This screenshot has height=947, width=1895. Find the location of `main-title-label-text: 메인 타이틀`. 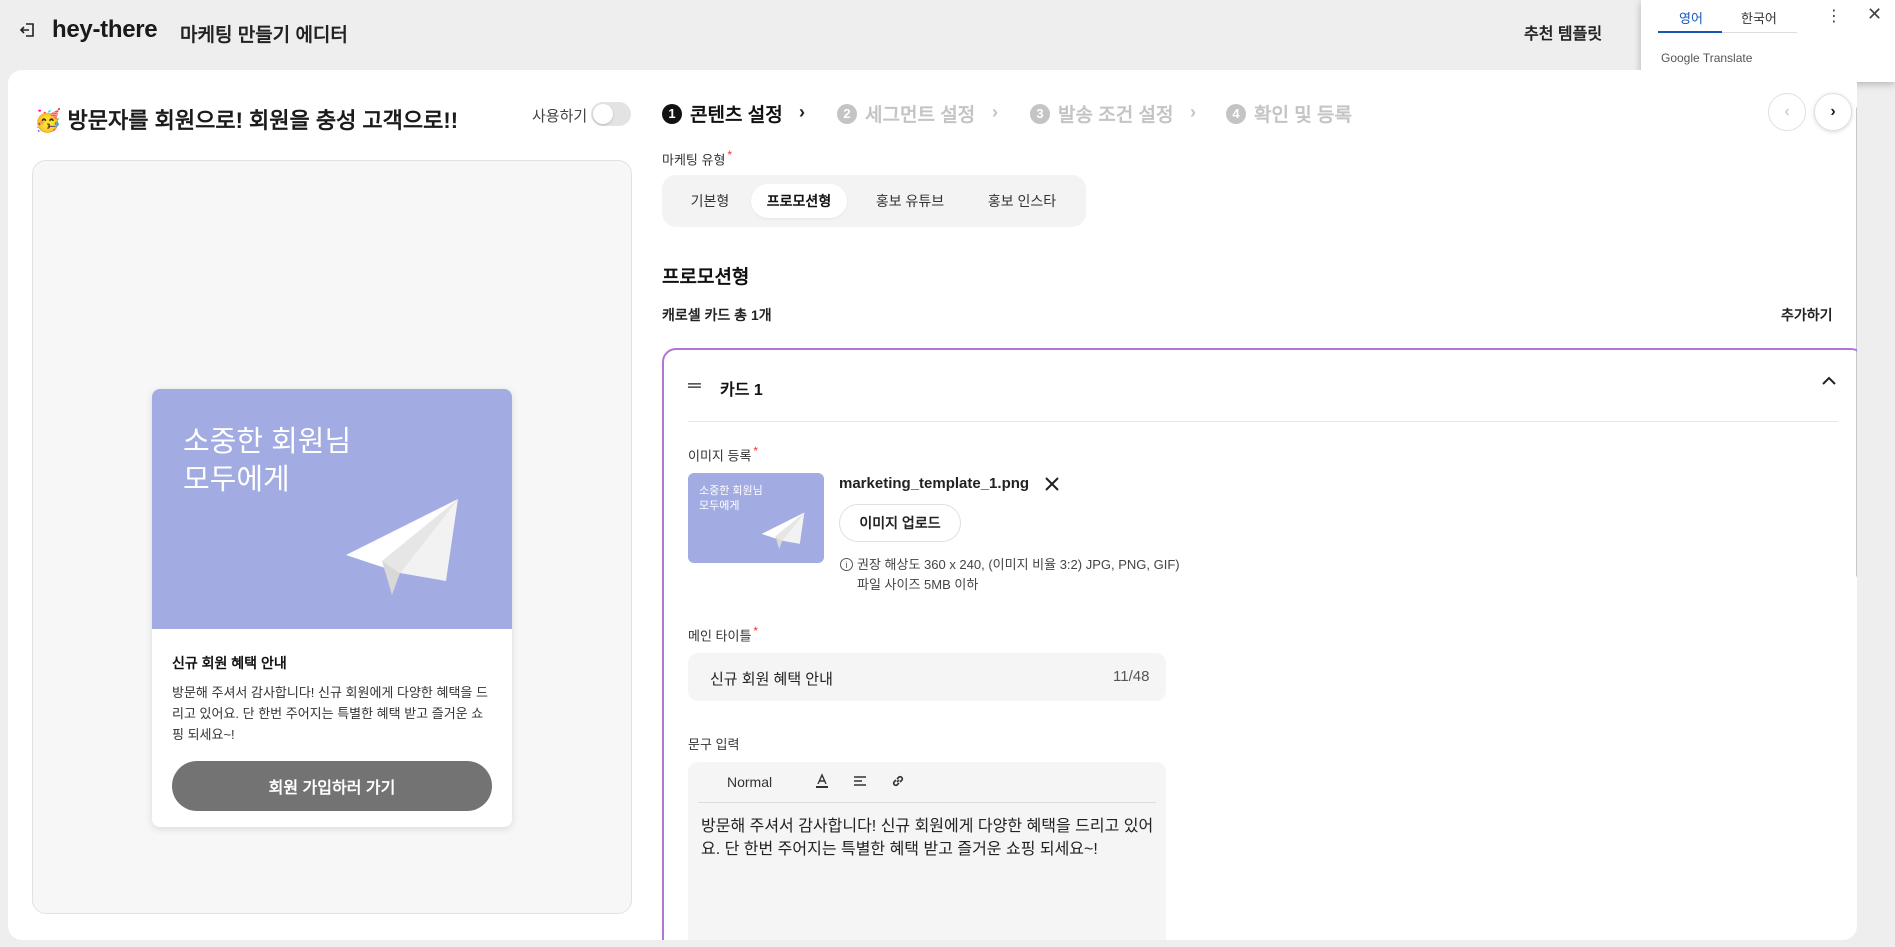

main-title-label-text: 메인 타이틀 is located at coordinates (720, 636).